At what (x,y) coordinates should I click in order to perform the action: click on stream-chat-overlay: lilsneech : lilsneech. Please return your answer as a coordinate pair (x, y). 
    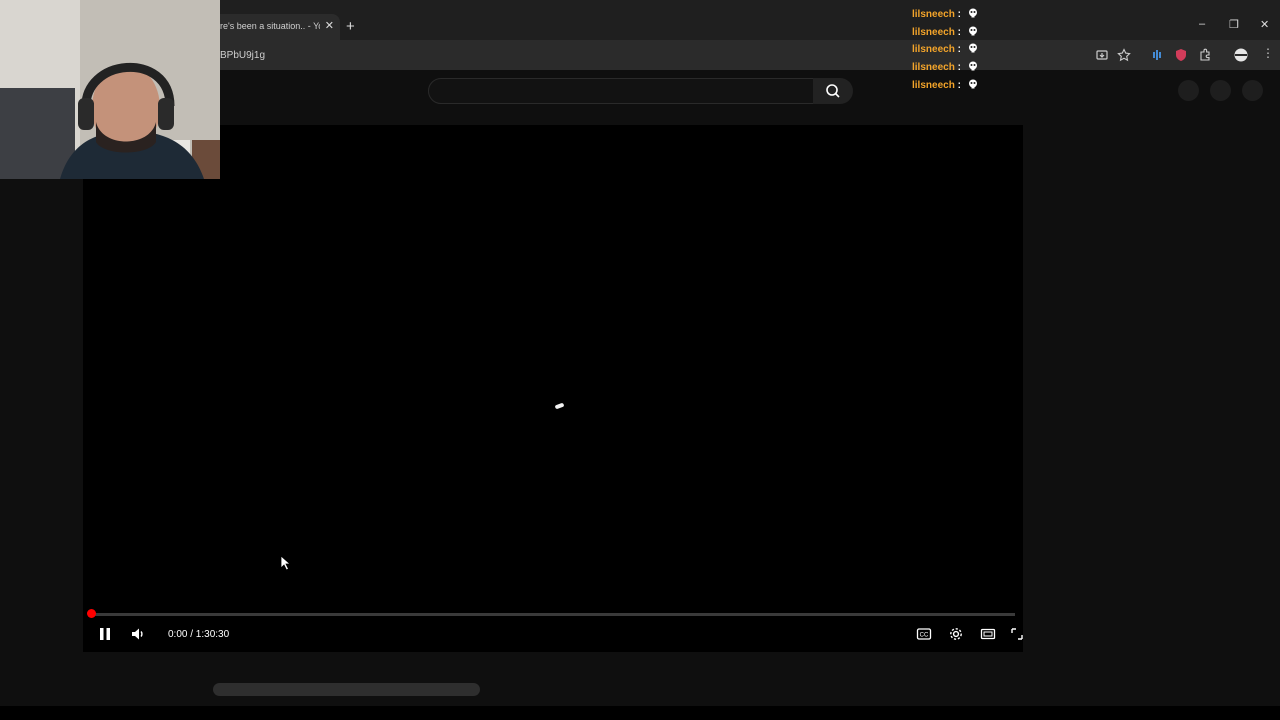
    Looking at the image, I should click on (997, 48).